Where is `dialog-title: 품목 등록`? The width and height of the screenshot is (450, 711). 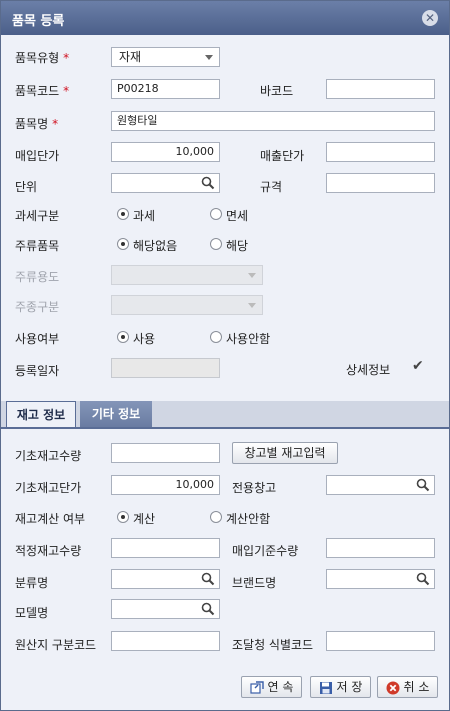
dialog-title: 품목 등록 is located at coordinates (38, 21).